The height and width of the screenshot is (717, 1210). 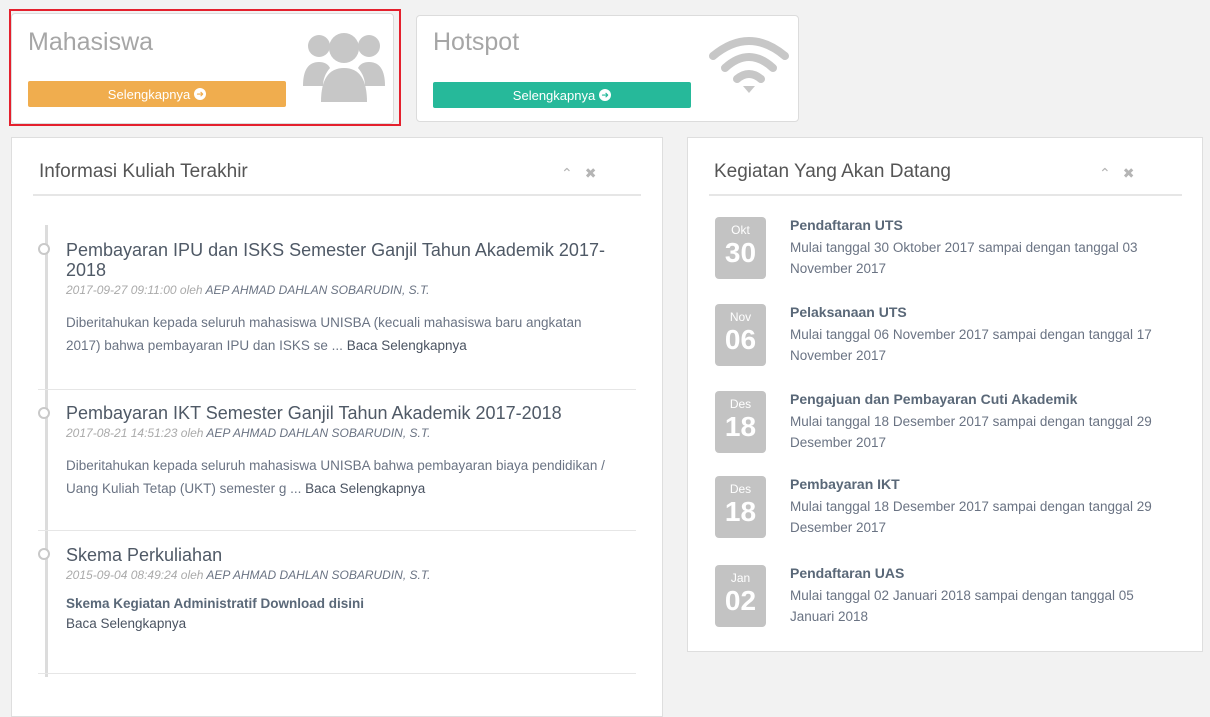 I want to click on tile-mahasiswa: Mahasiswa Selengkapnya ➜, so click(x=202, y=68).